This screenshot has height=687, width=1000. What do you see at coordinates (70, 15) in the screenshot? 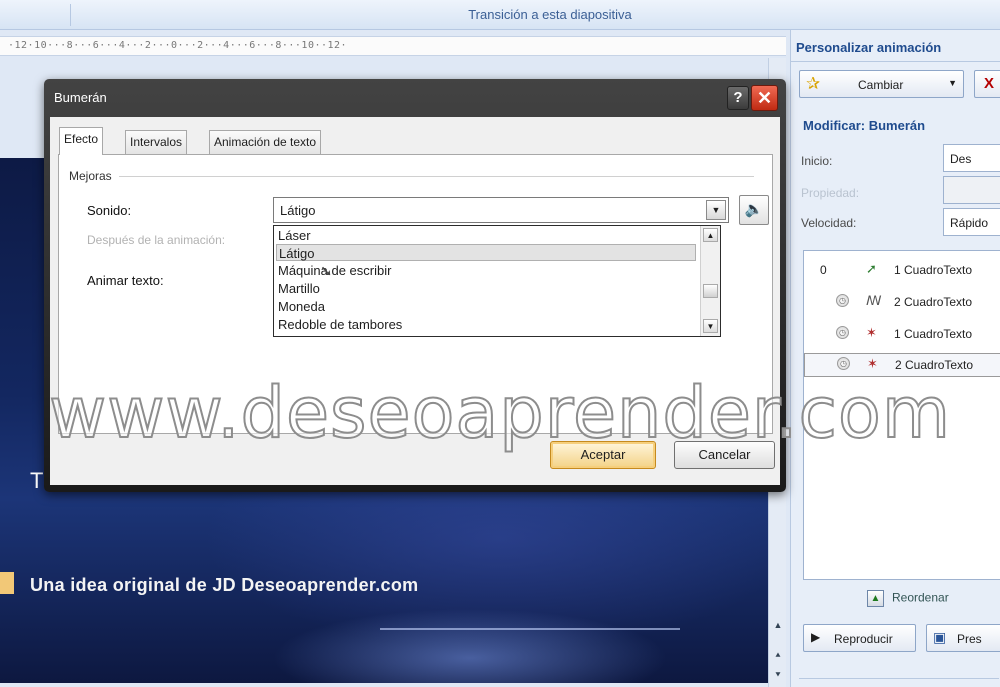
I see `ribbon-separator` at bounding box center [70, 15].